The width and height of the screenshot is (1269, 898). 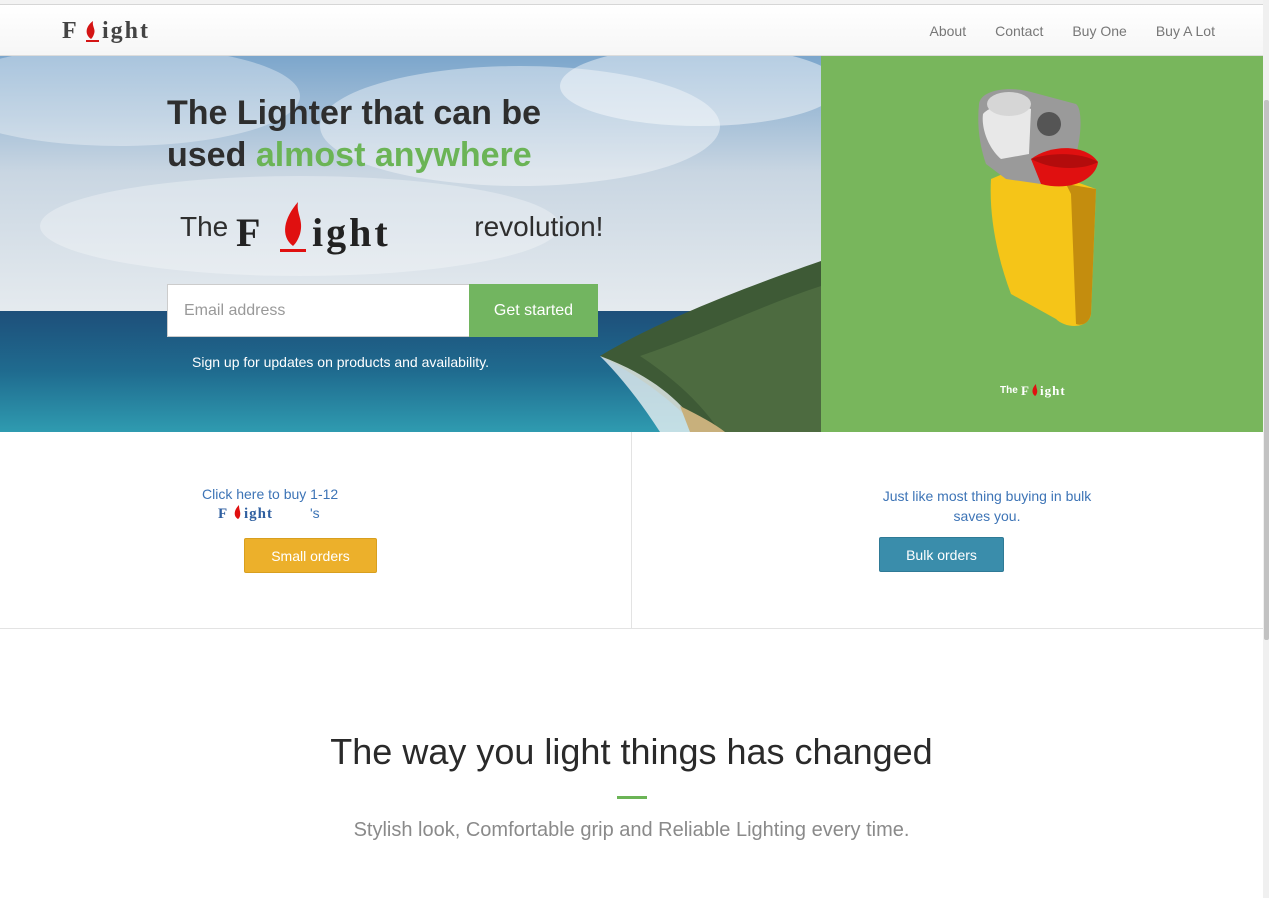 I want to click on section-title: The way you light things has changed, so click(x=631, y=751).